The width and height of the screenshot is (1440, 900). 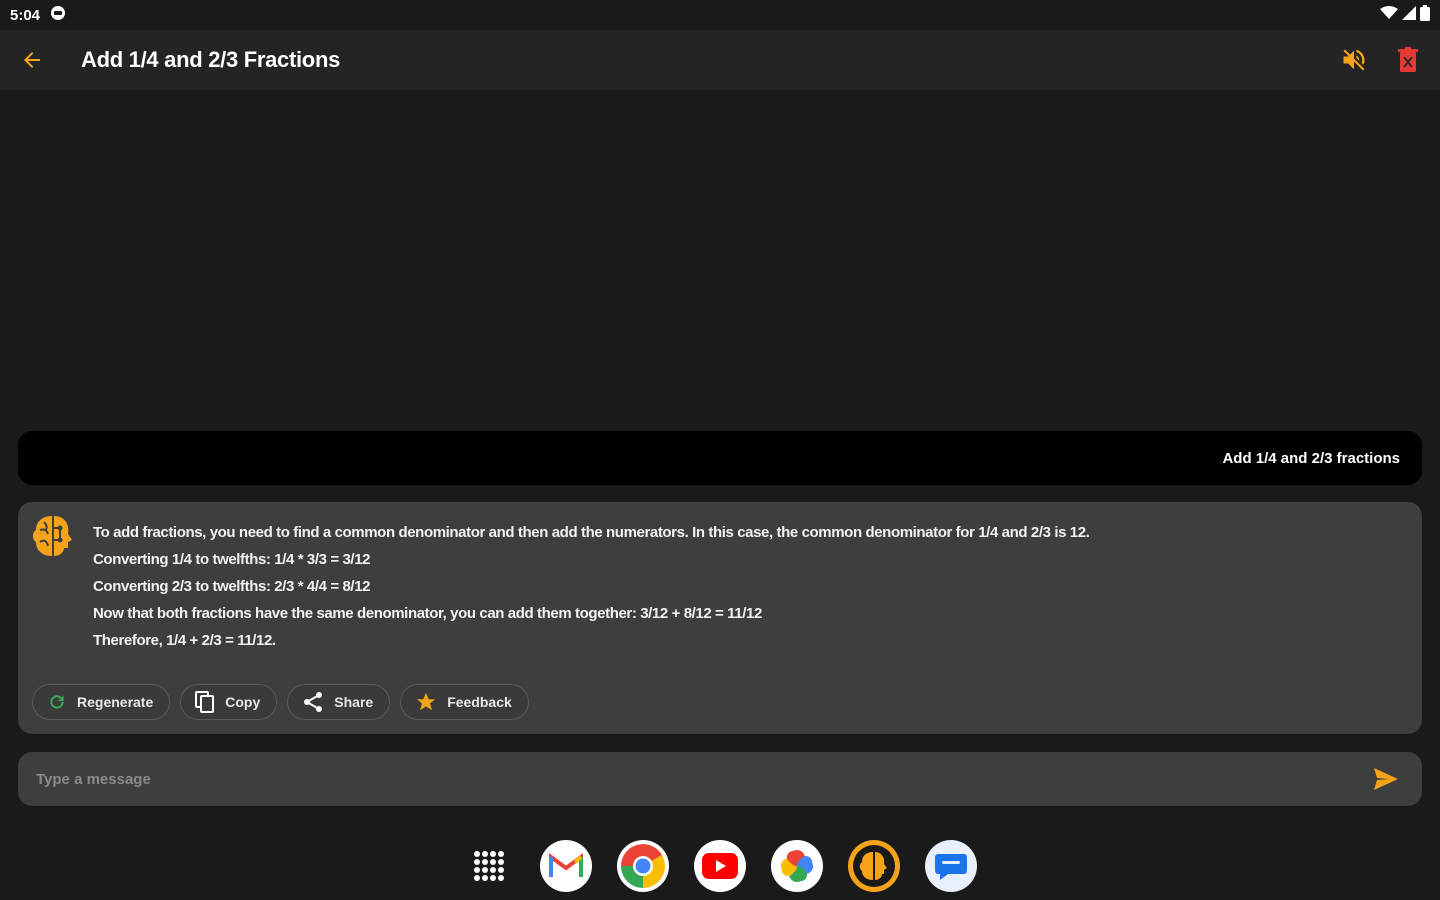 I want to click on user-message-text: Add 1/4 and 2/3 fractions, so click(x=1311, y=458).